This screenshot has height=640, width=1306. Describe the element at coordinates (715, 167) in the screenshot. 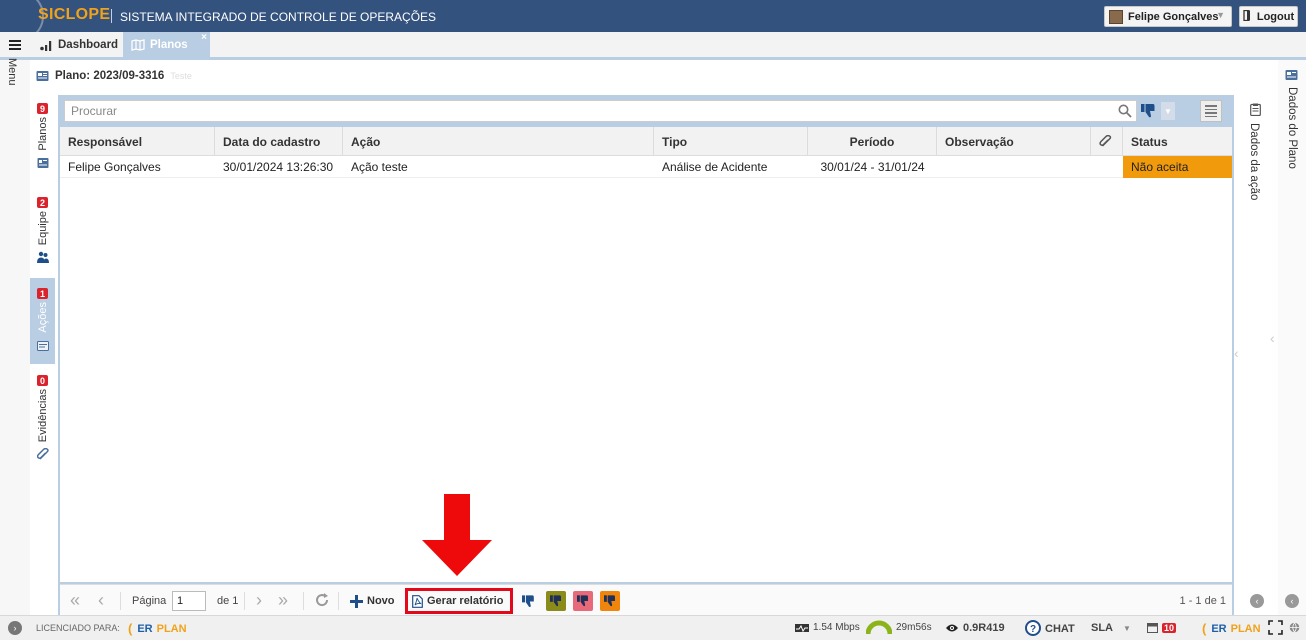

I see `cell-tipo: Análise de Acidente` at that location.